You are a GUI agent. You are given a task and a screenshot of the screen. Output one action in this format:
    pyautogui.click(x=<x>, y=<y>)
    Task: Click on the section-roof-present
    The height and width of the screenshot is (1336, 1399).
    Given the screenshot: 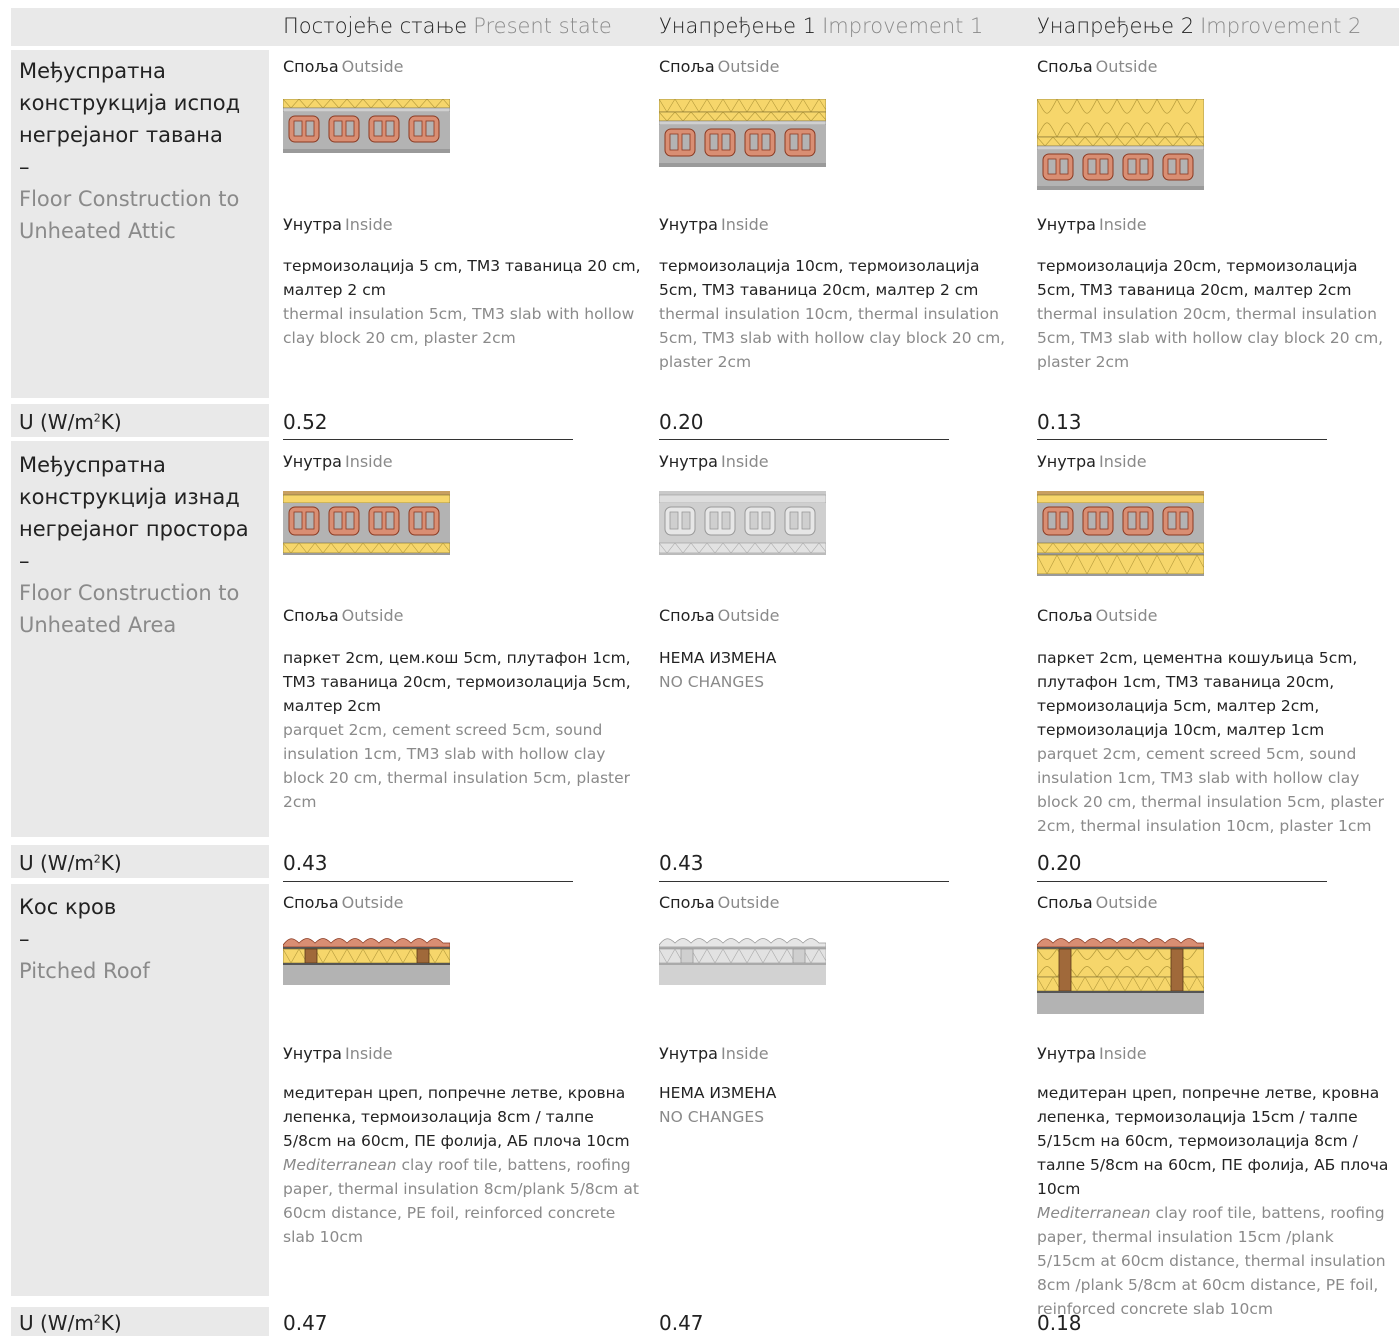 What is the action you would take?
    pyautogui.click(x=366, y=961)
    